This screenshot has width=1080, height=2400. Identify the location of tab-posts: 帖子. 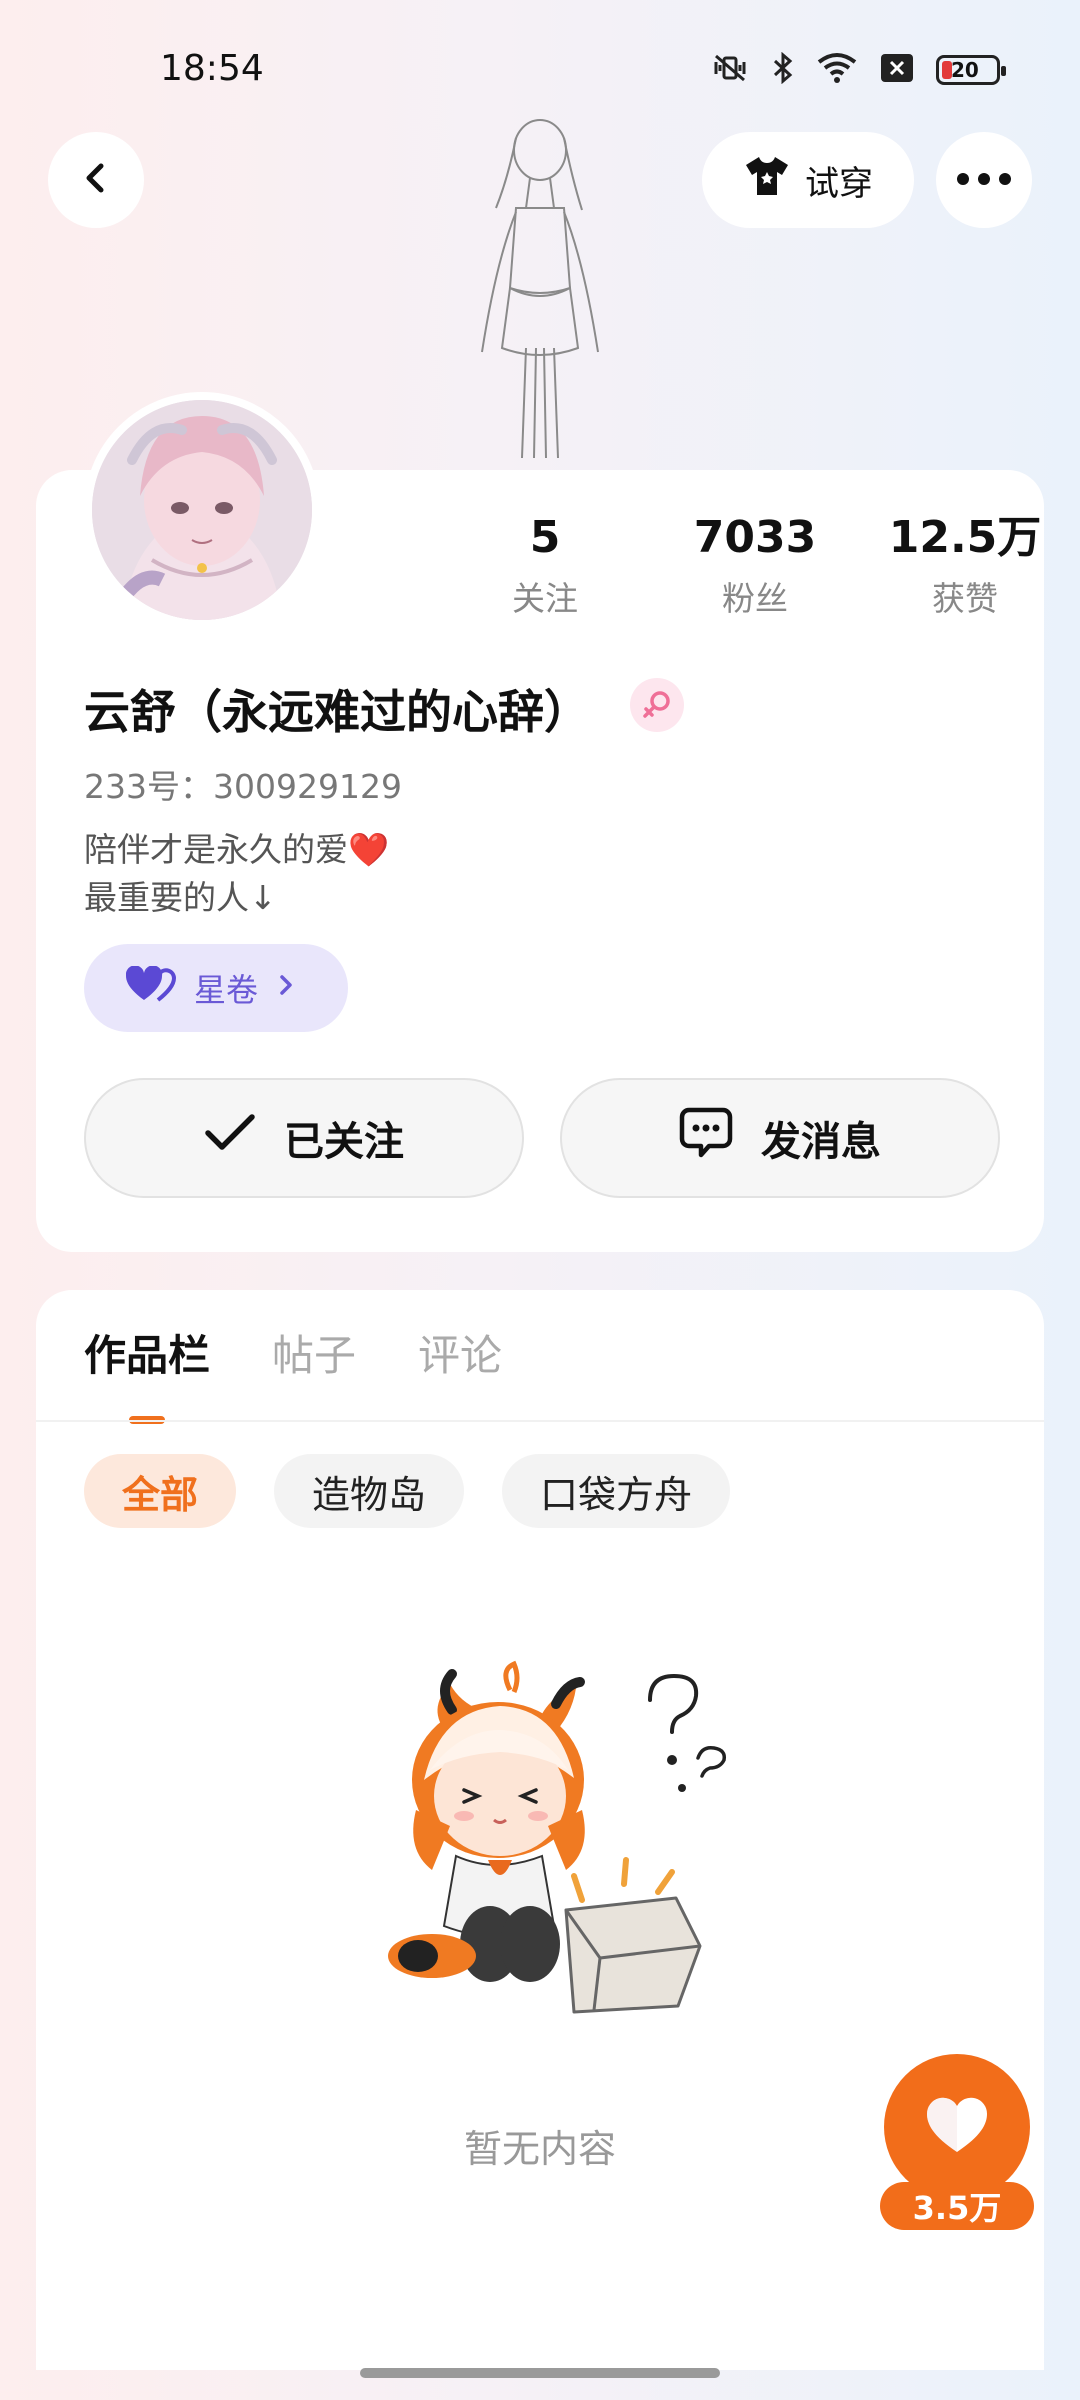
(314, 1357).